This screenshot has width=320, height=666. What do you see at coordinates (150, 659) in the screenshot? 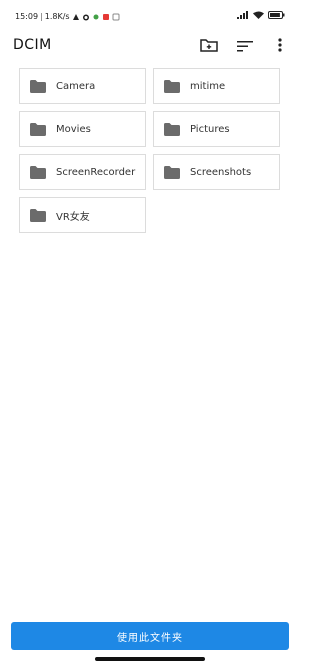
I see `home-indicator` at bounding box center [150, 659].